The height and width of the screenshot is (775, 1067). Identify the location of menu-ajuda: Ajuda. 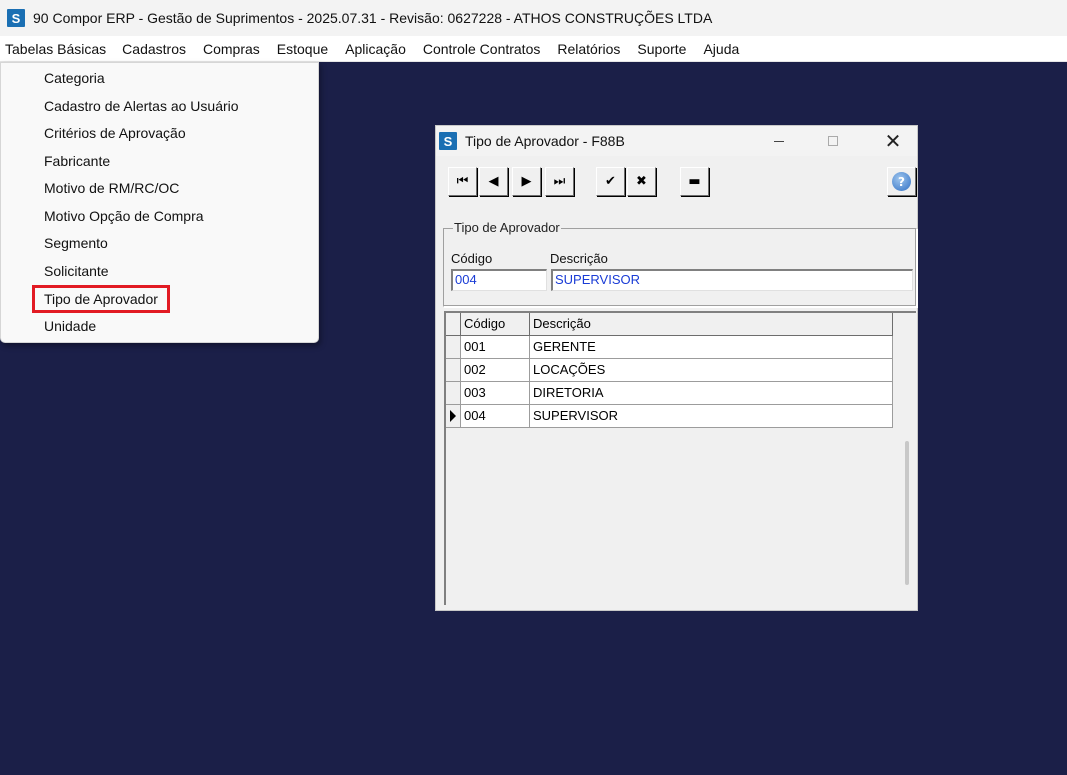
(725, 49).